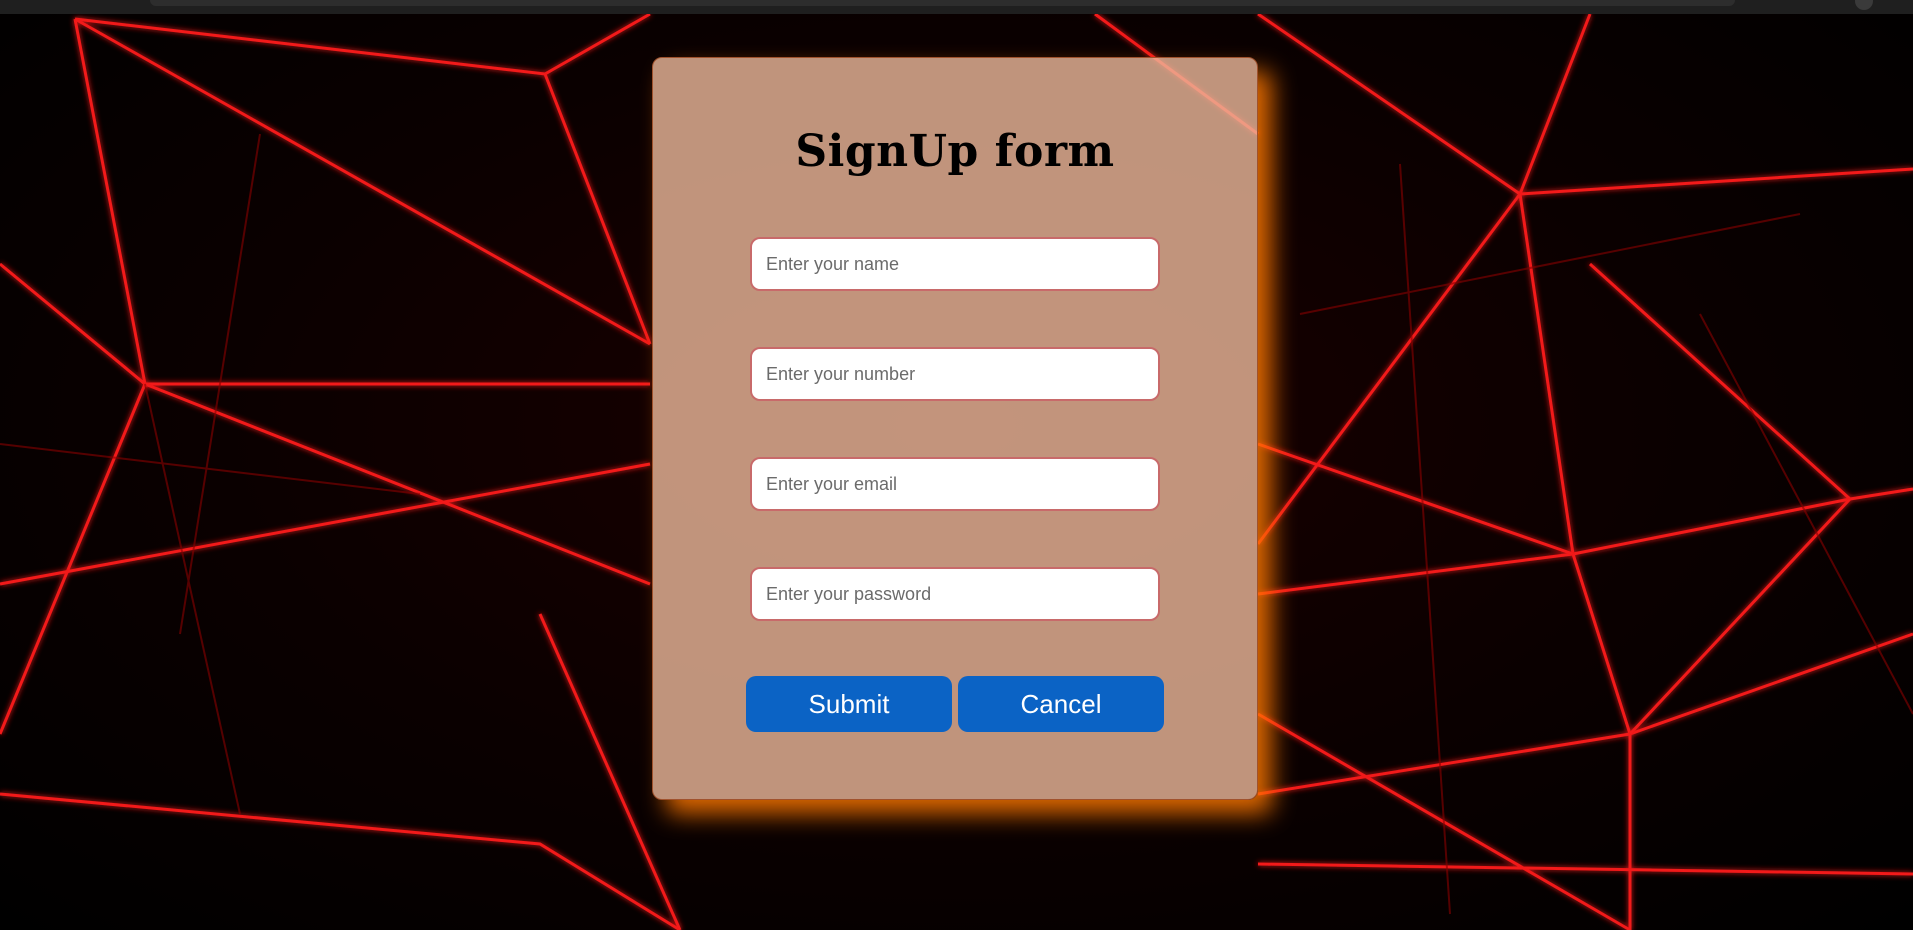 The image size is (1913, 930). What do you see at coordinates (955, 484) in the screenshot?
I see `email-field` at bounding box center [955, 484].